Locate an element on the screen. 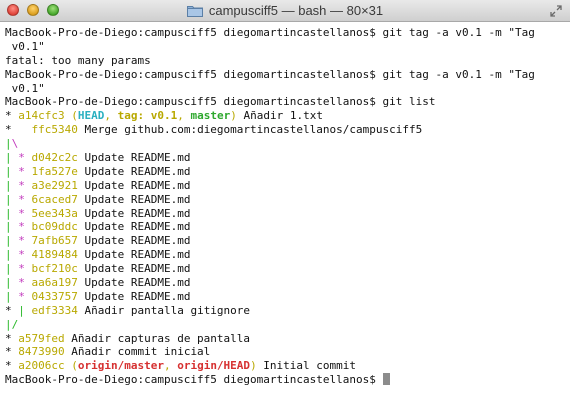  commit-line: * 8473990 Añadir commit inicial is located at coordinates (287, 352).